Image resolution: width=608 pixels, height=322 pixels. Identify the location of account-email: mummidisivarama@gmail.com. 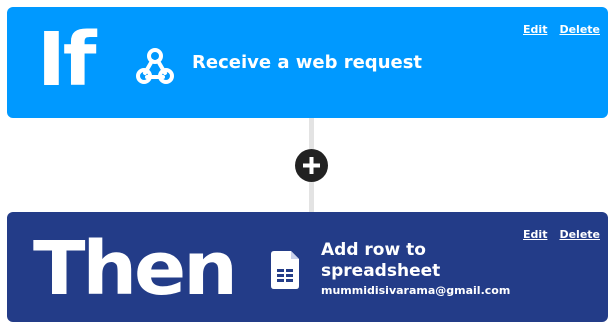
(416, 290).